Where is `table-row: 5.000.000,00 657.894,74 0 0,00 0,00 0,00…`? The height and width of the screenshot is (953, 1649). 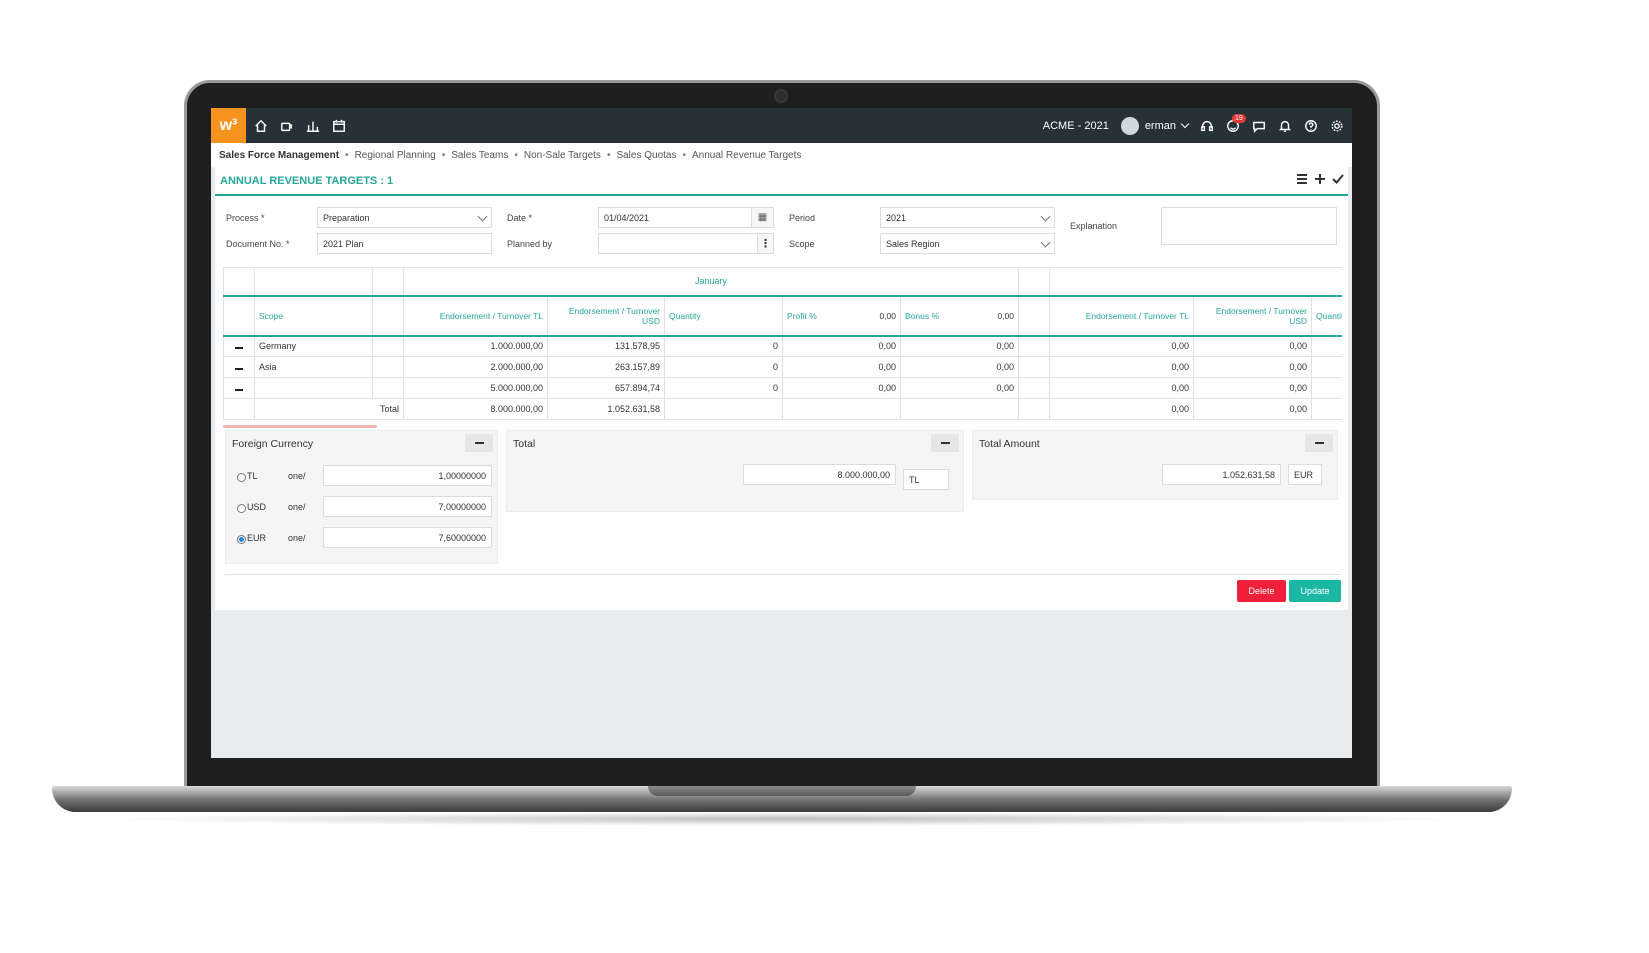 table-row: 5.000.000,00 657.894,74 0 0,00 0,00 0,00… is located at coordinates (782, 388).